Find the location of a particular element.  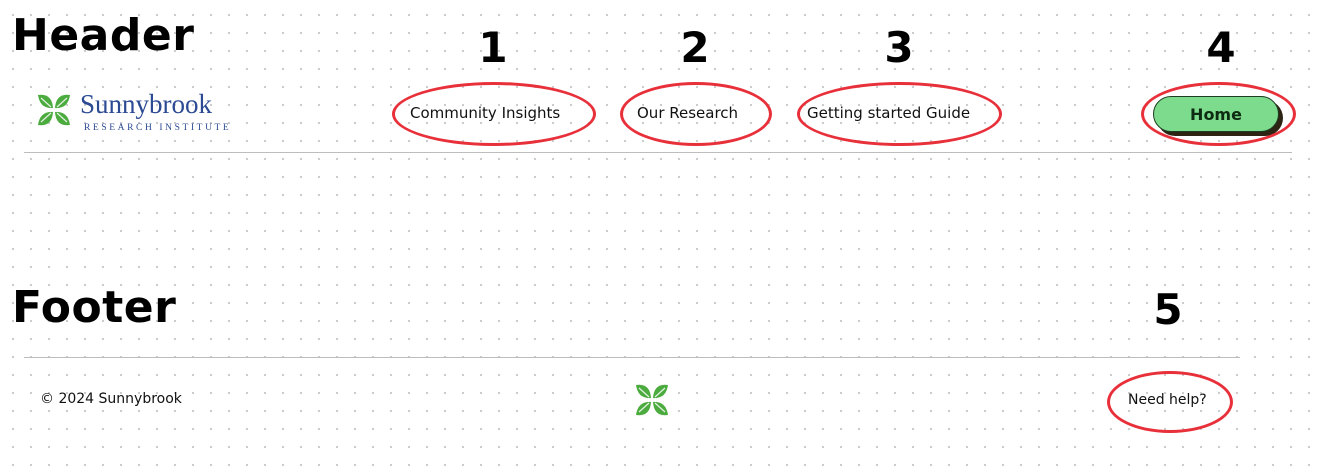

footer-section-label: Footer is located at coordinates (94, 307).